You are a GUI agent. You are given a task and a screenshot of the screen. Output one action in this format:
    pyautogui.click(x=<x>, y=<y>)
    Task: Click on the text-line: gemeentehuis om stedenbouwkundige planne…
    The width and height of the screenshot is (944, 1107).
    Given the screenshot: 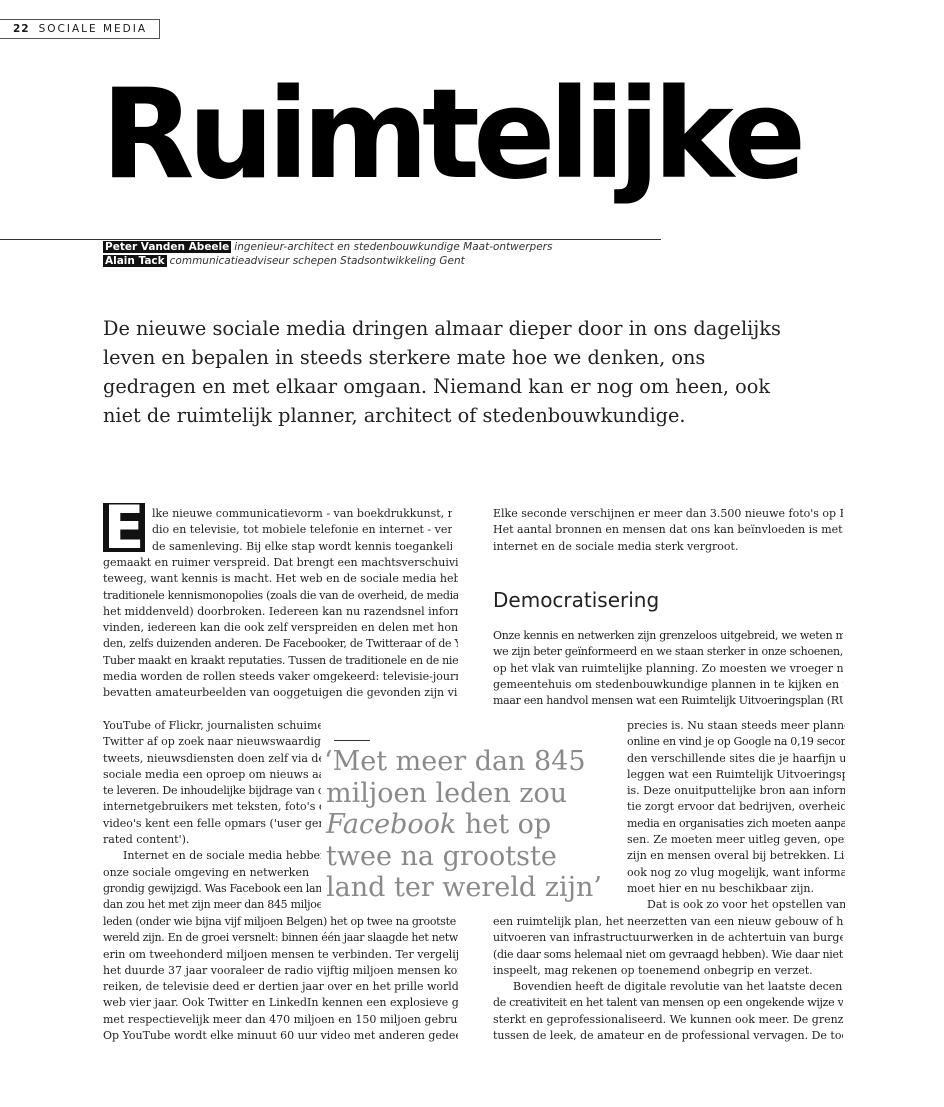 What is the action you would take?
    pyautogui.click(x=668, y=684)
    